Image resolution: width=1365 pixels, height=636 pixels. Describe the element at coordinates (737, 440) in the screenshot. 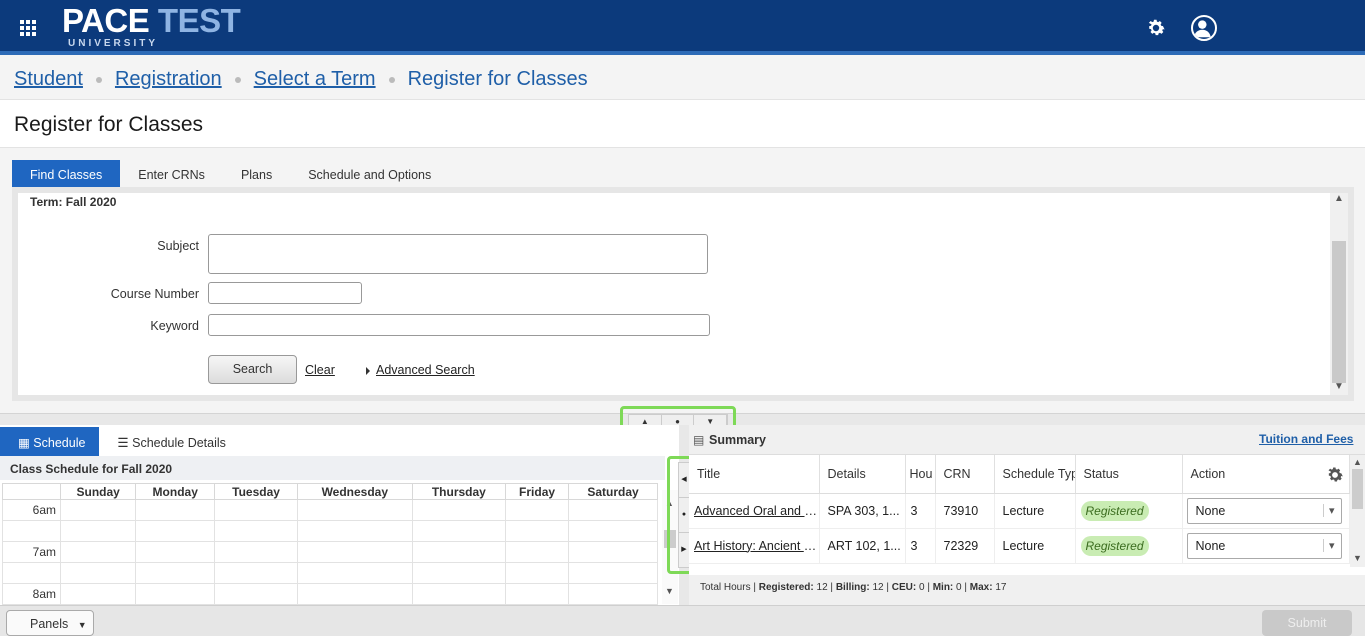

I see `summary-title: Summary` at that location.